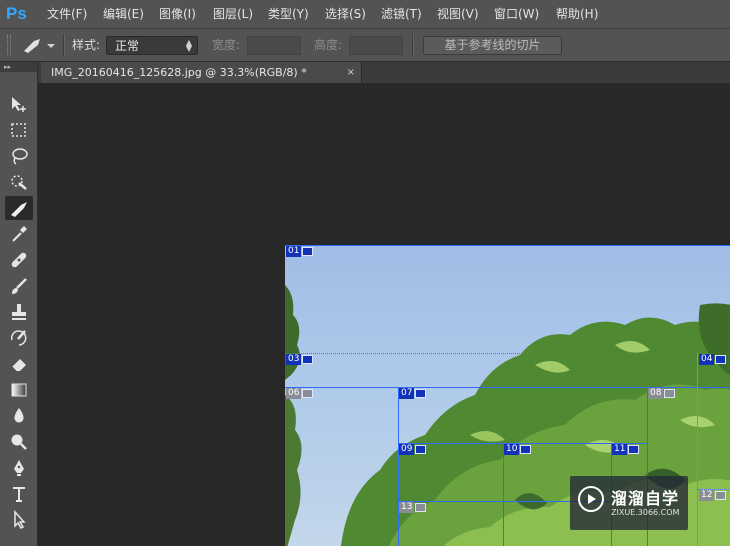  What do you see at coordinates (294, 251) in the screenshot?
I see `slice-number: 01` at bounding box center [294, 251].